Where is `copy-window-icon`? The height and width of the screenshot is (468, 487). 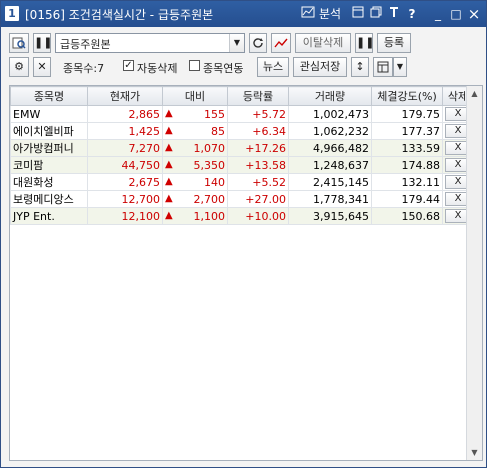
copy-window-icon is located at coordinates (376, 14).